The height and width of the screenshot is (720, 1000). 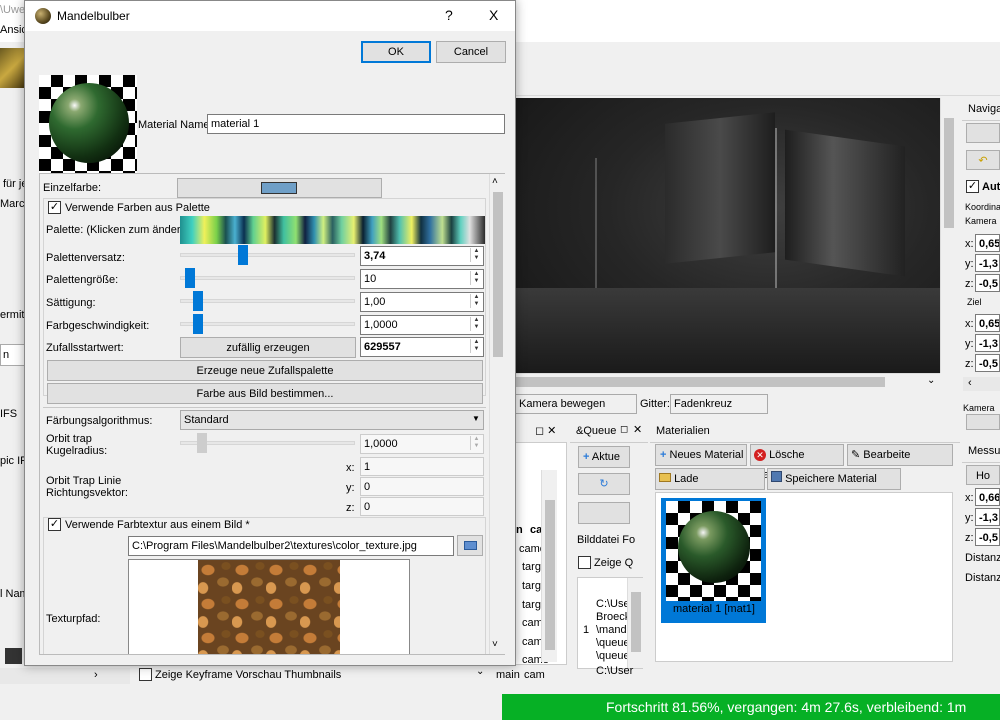 What do you see at coordinates (987, 243) in the screenshot?
I see `cam-x-field: 0,65` at bounding box center [987, 243].